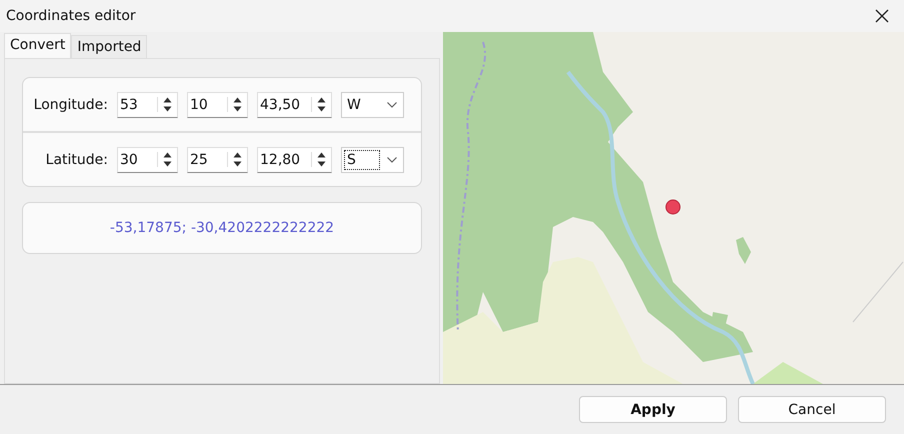 The image size is (904, 434). I want to click on dialog-button: Cancel, so click(812, 409).